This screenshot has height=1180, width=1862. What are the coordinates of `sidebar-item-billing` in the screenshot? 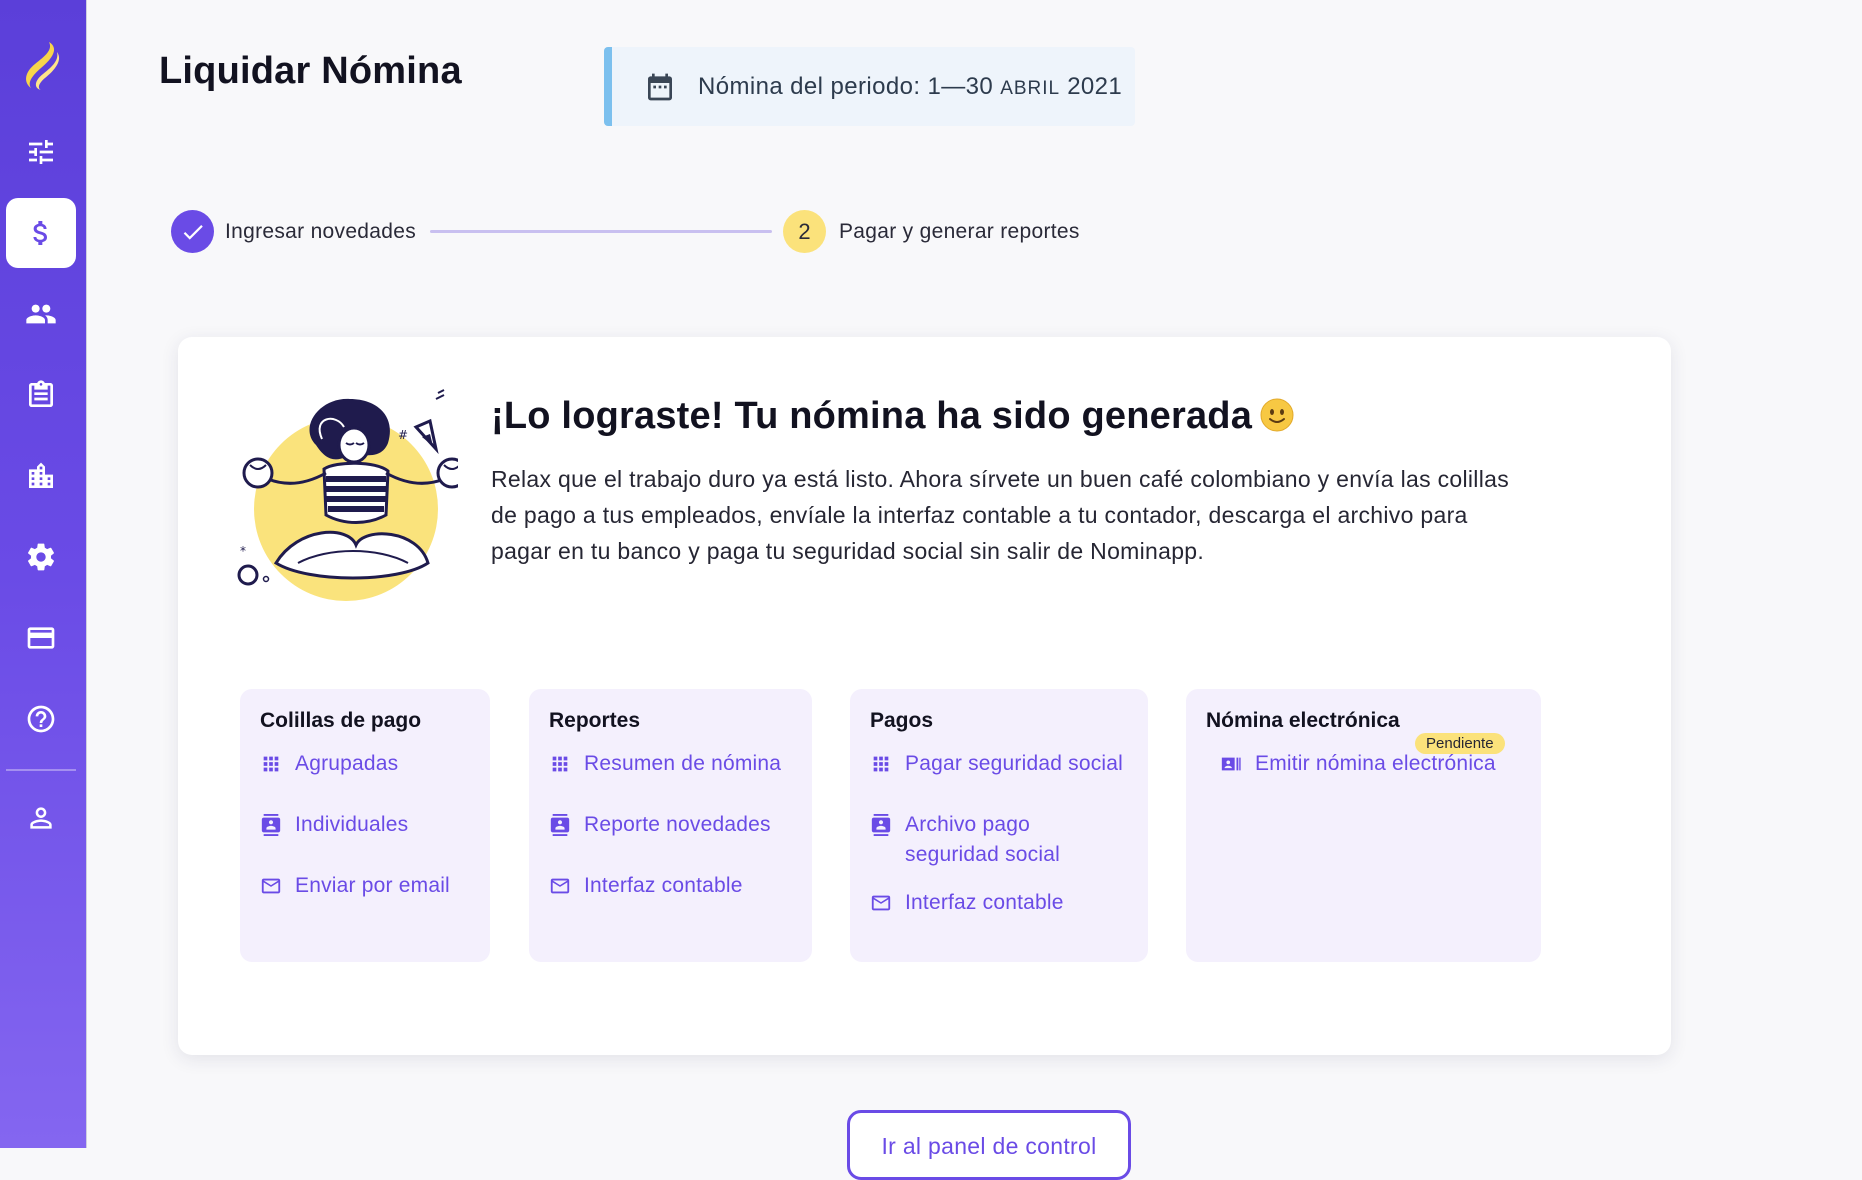 It's located at (41, 638).